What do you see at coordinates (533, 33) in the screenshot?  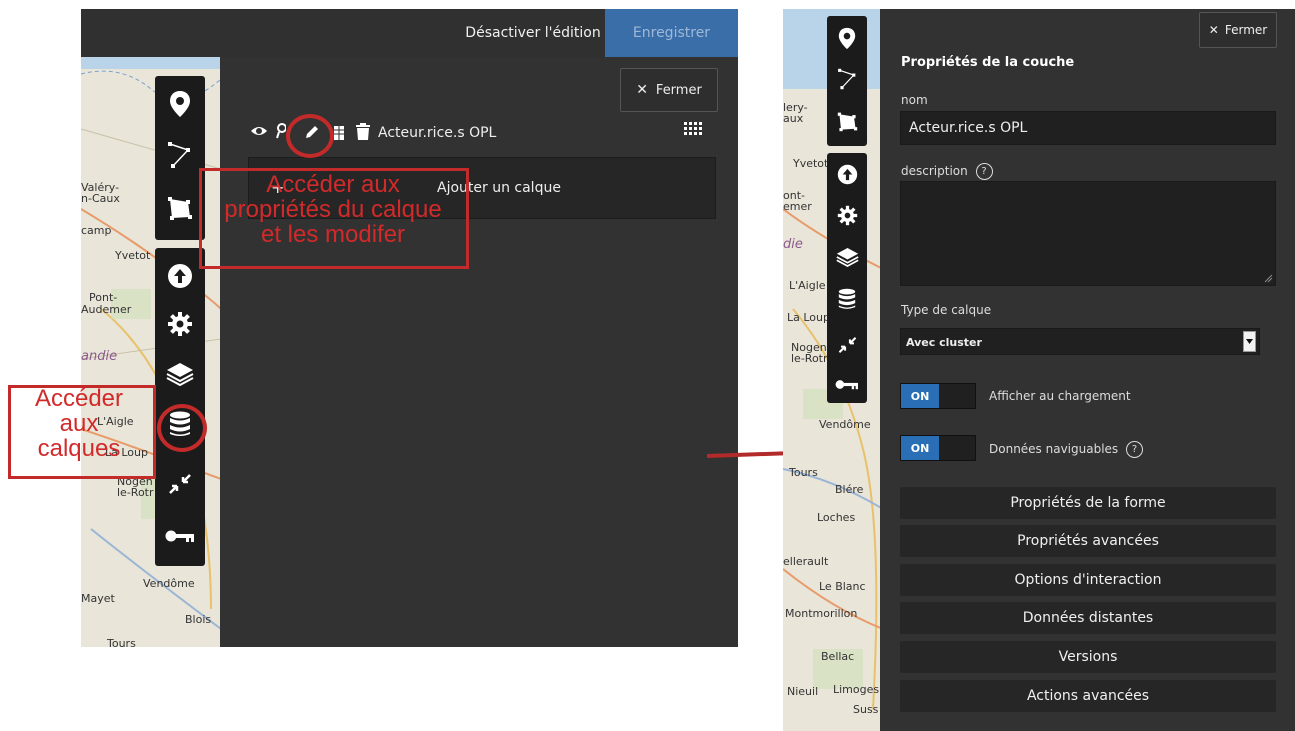 I see `disable-edit-button: Désactiver l'édition` at bounding box center [533, 33].